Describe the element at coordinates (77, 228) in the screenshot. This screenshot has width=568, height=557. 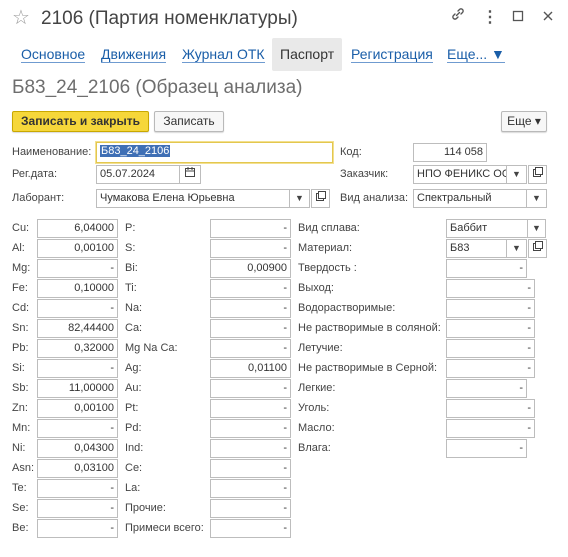
I see `element-content-field: 6,04000` at that location.